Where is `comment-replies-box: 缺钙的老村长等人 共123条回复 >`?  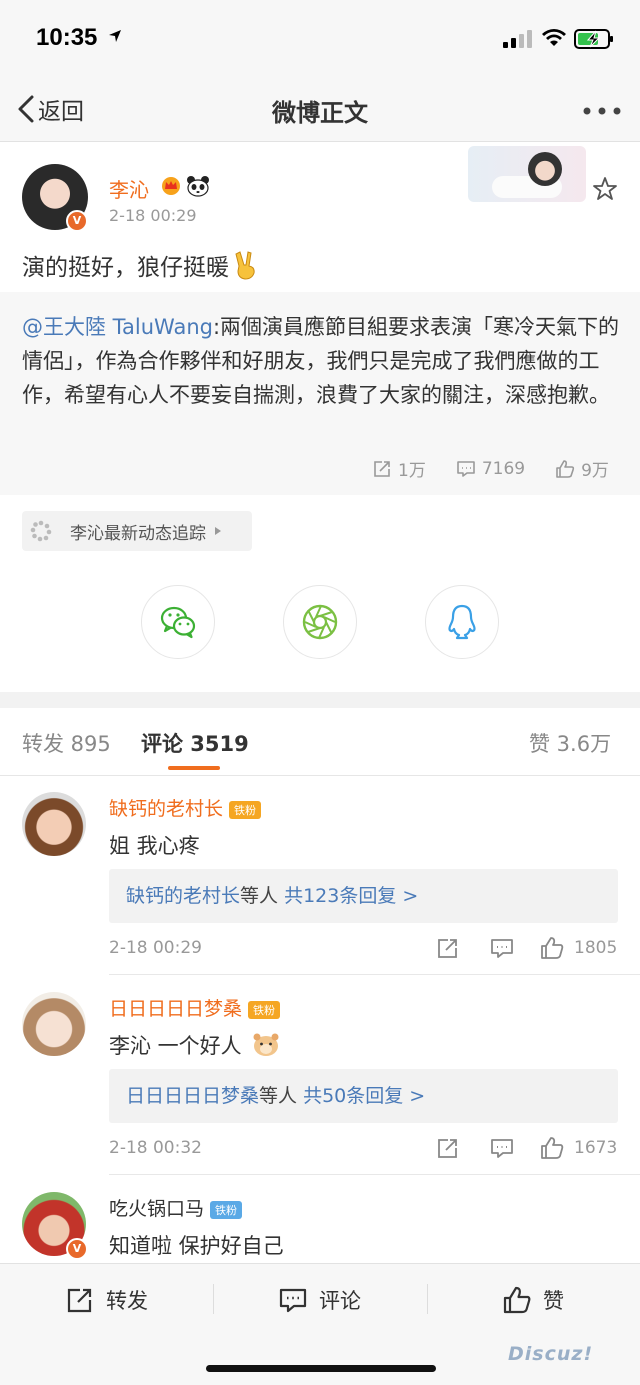
comment-replies-box: 缺钙的老村长等人 共123条回复 > is located at coordinates (363, 896).